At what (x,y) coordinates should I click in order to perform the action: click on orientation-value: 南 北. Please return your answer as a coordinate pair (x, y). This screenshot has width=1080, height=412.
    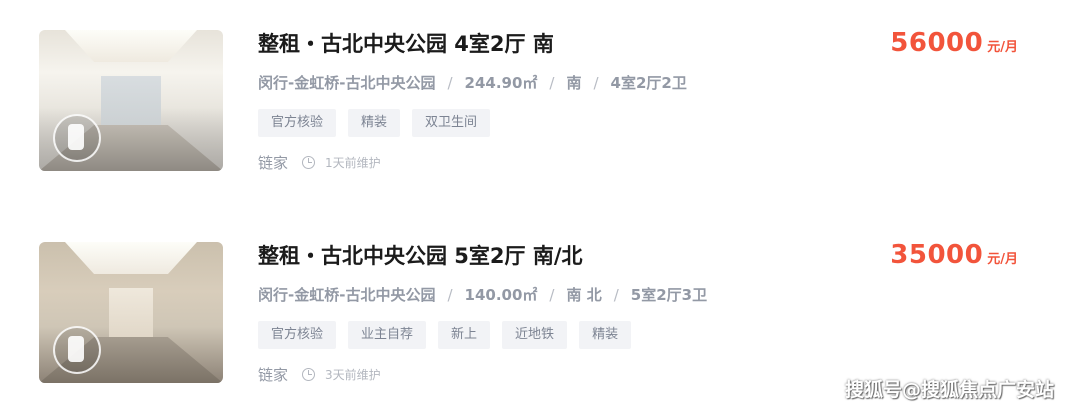
    Looking at the image, I should click on (584, 295).